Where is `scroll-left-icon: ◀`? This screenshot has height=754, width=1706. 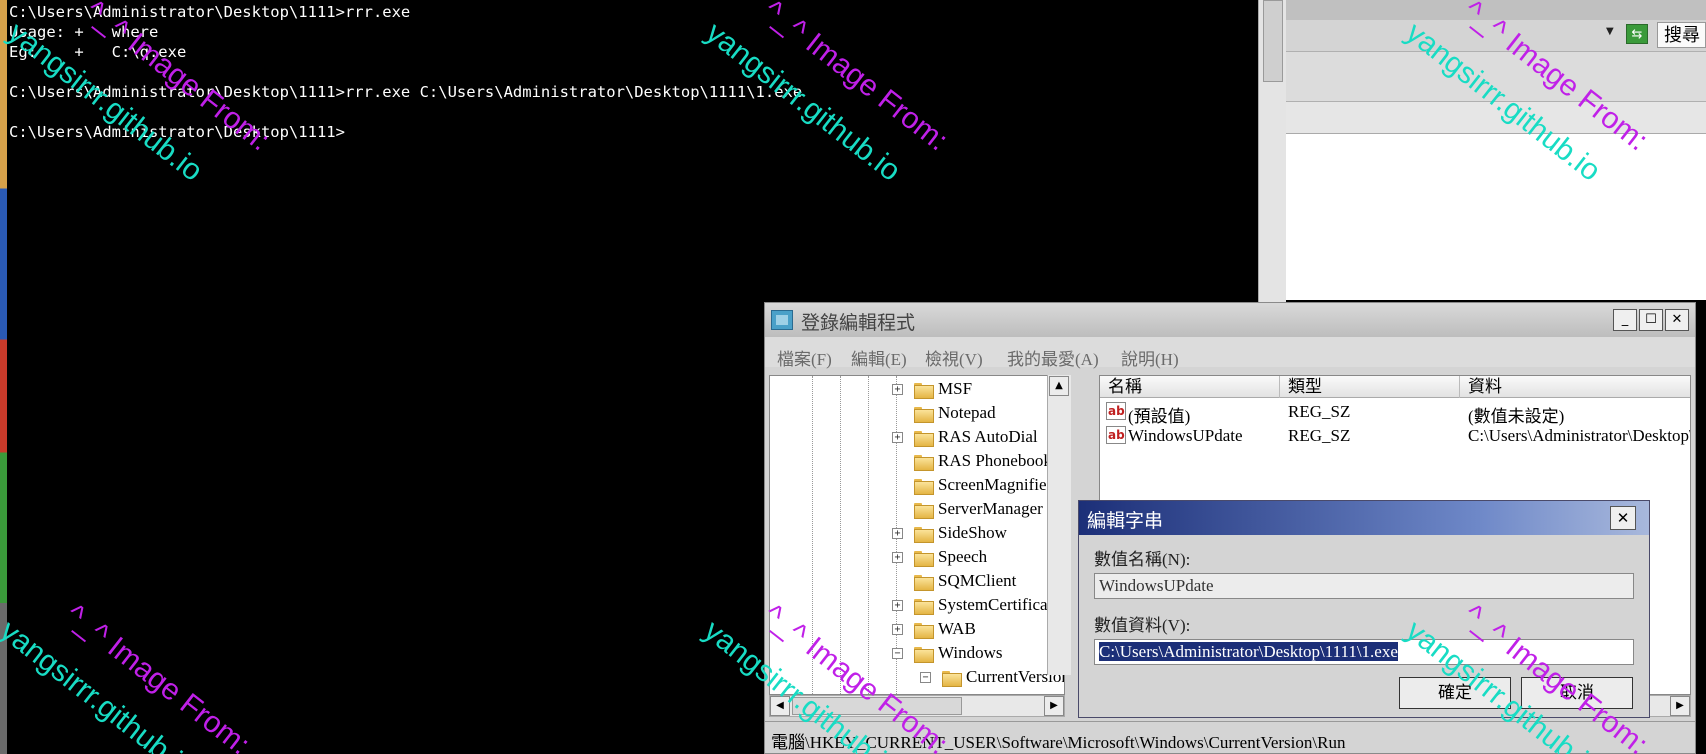
scroll-left-icon: ◀ is located at coordinates (780, 706).